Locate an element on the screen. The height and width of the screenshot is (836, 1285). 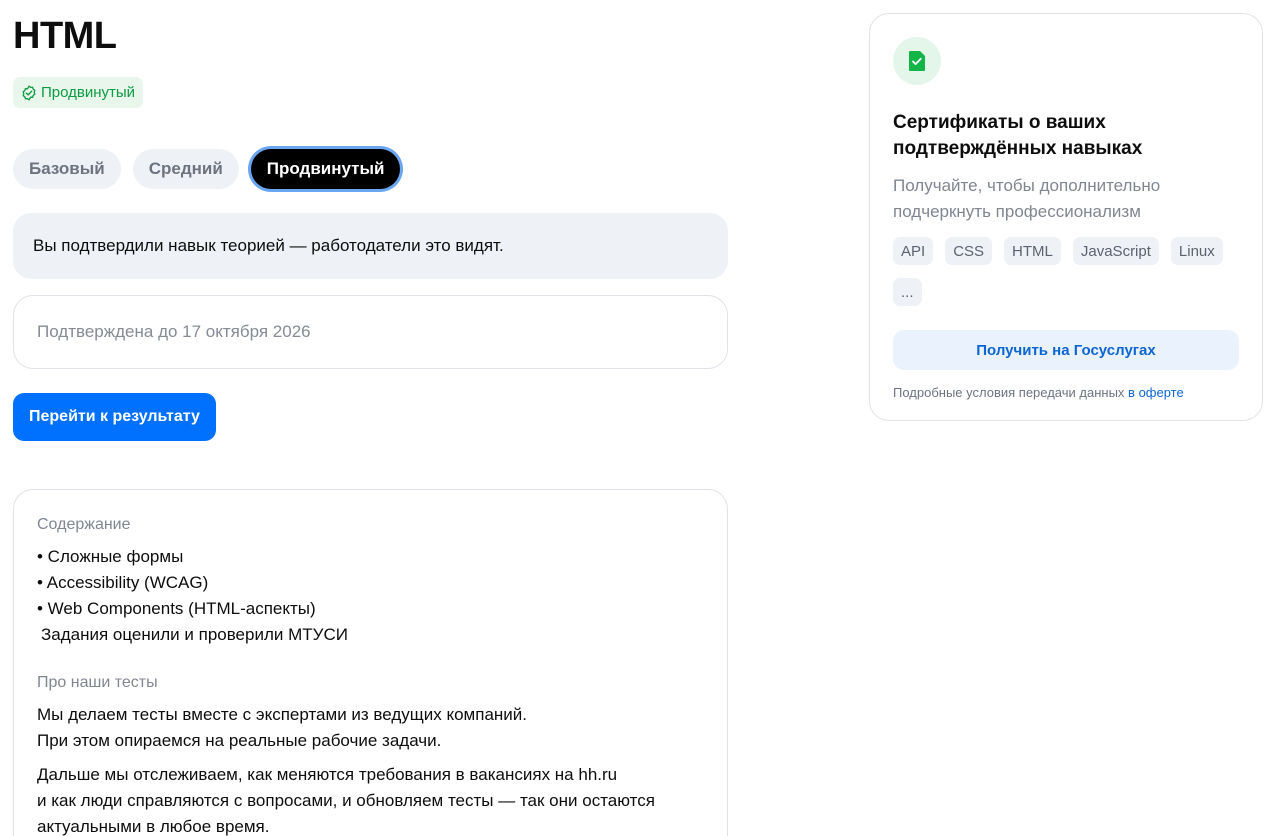
certificate-description-line: подчеркнуть профессионализм is located at coordinates (1017, 211).